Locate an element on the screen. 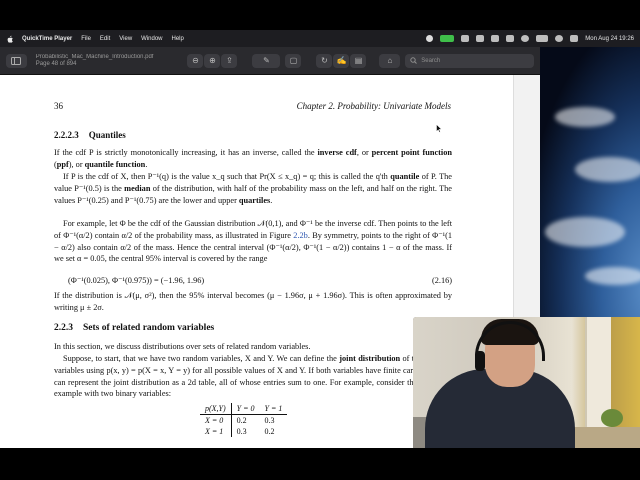 Image resolution: width=640 pixels, height=480 pixels. menu-help: Help is located at coordinates (178, 39).